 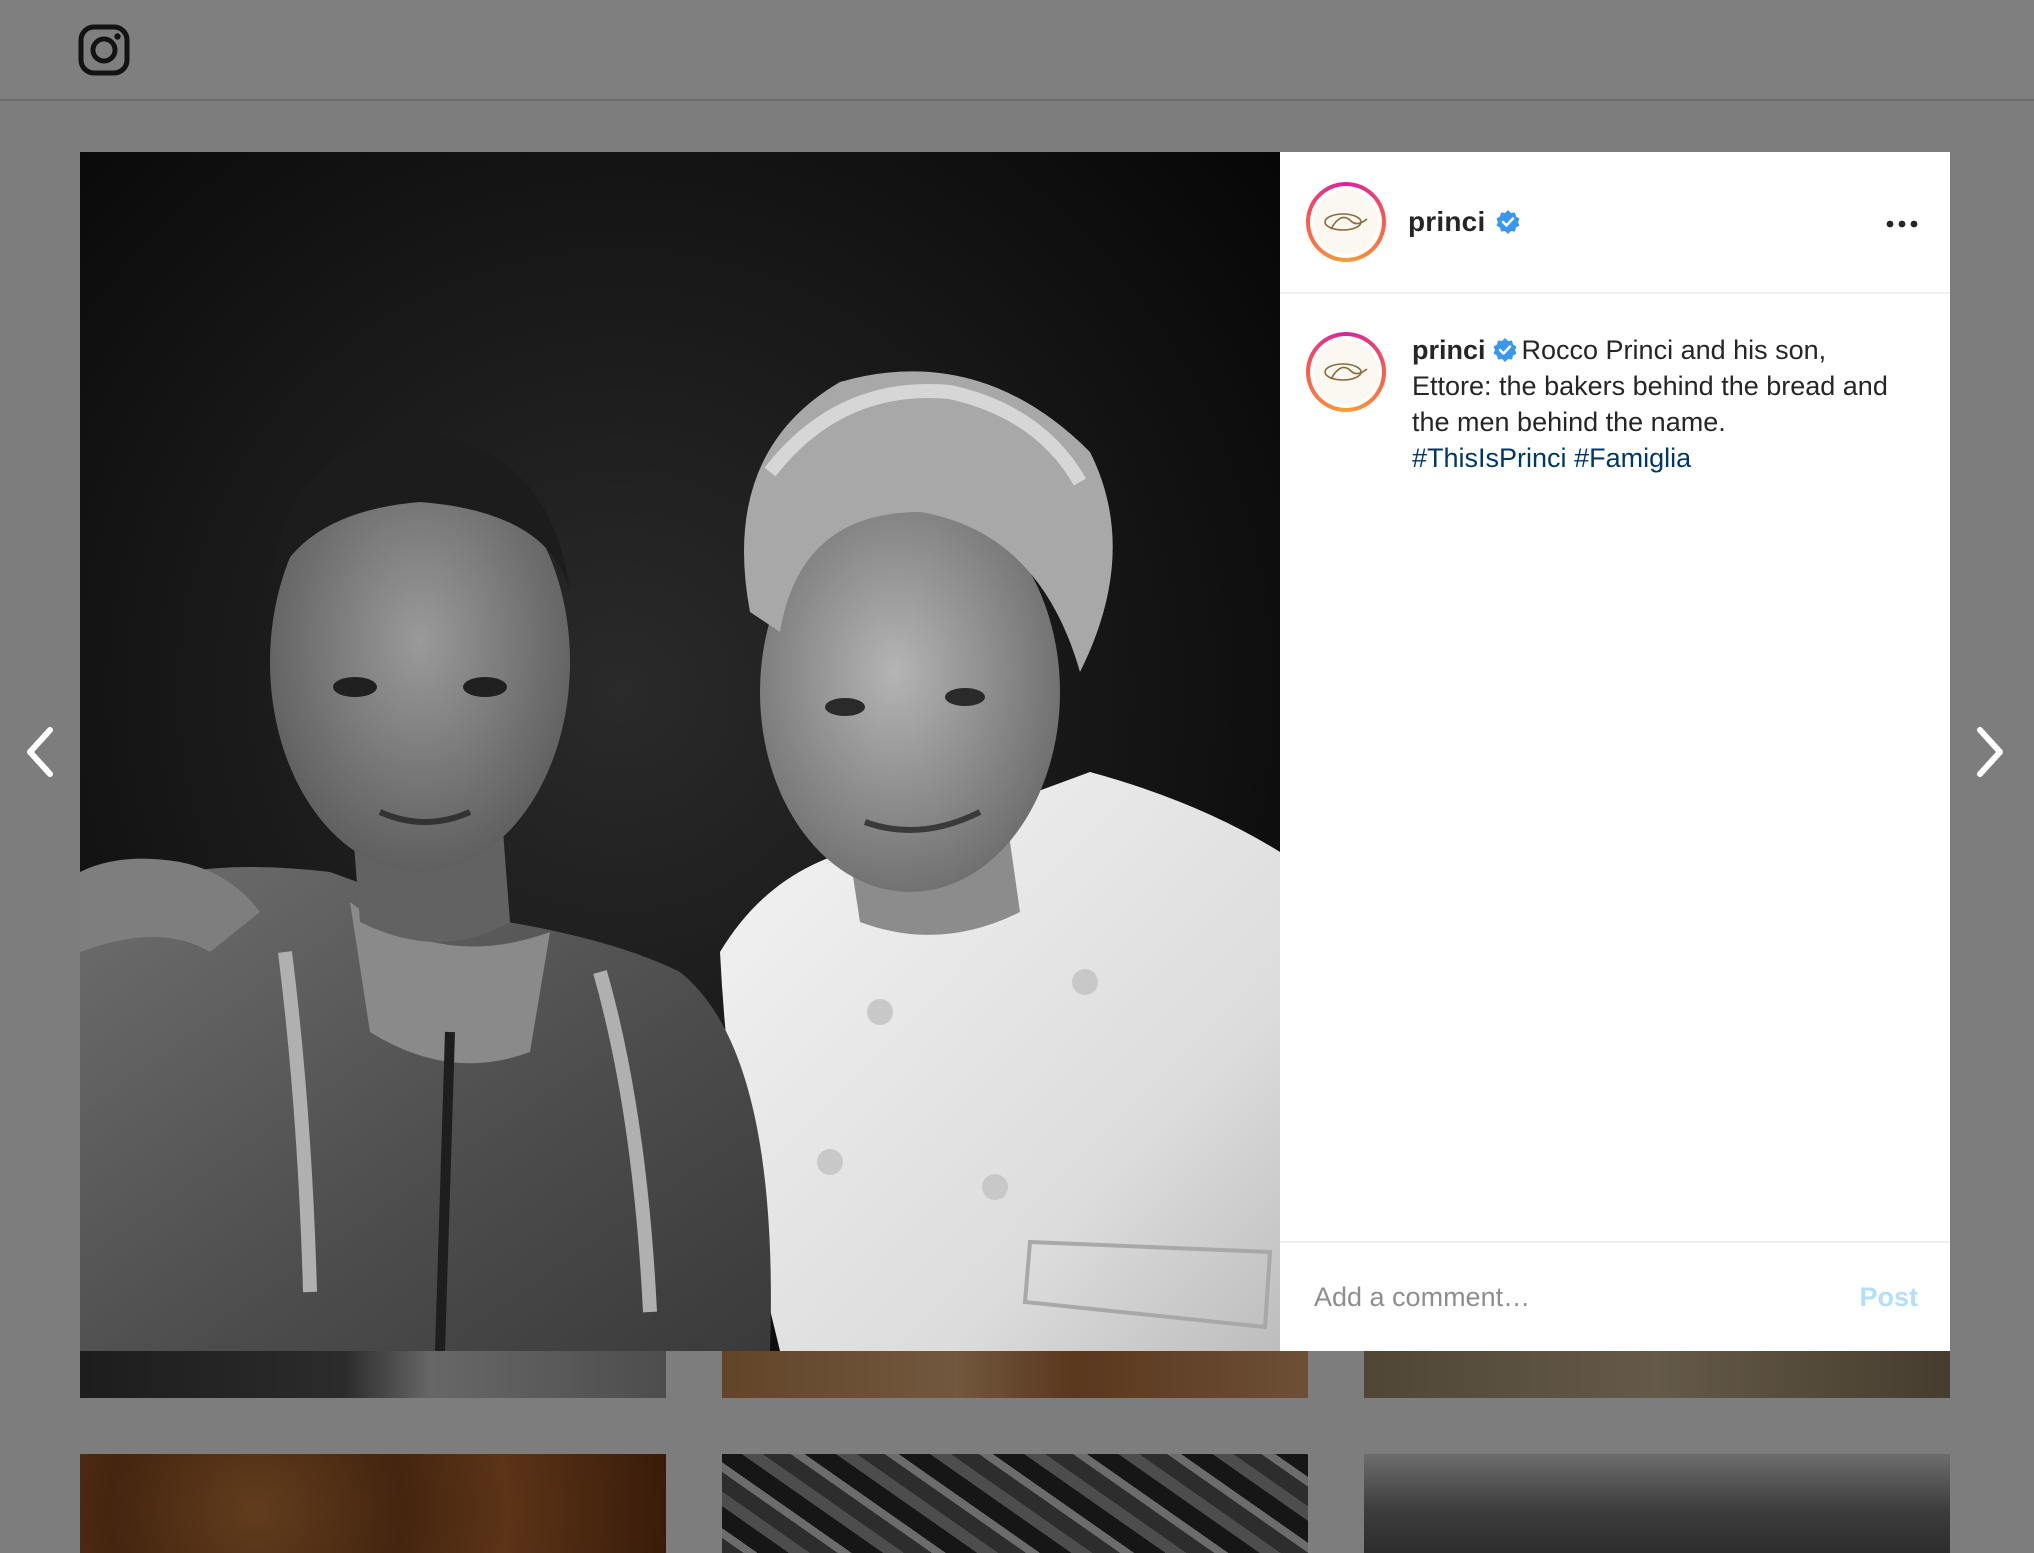 I want to click on post-username: princi, so click(x=1446, y=222).